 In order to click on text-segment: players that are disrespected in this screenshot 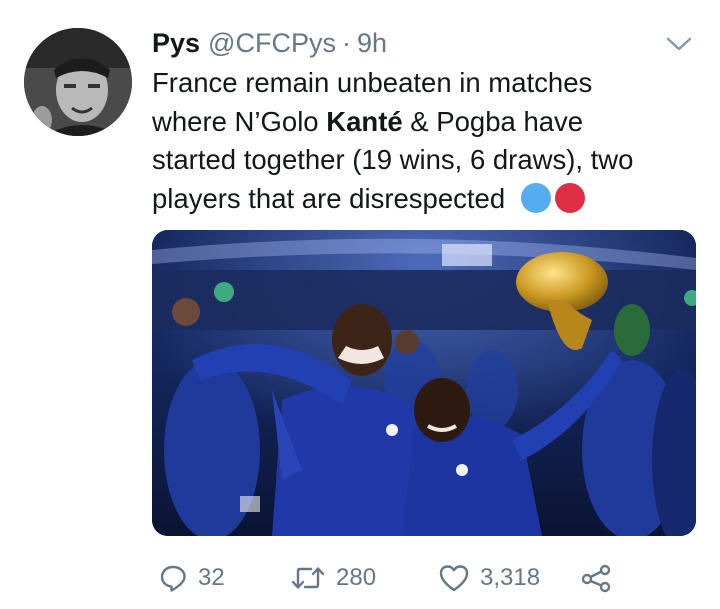, I will do `click(332, 198)`.